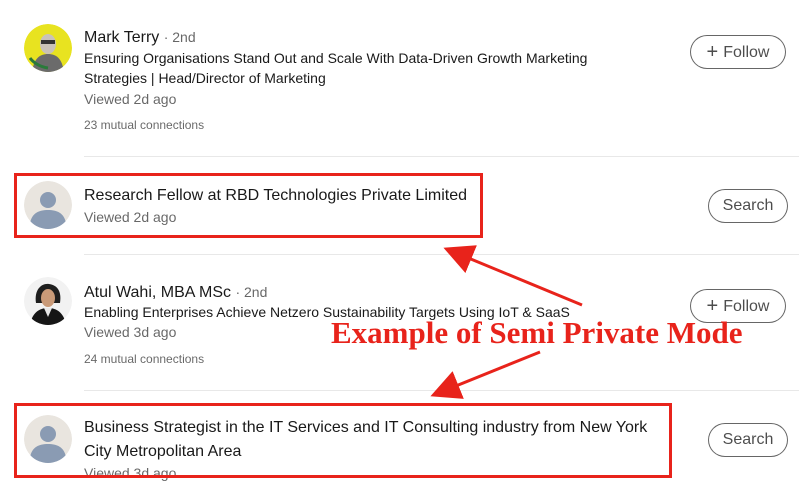  Describe the element at coordinates (144, 125) in the screenshot. I see `mutual-connections: 23 mutual connections` at that location.